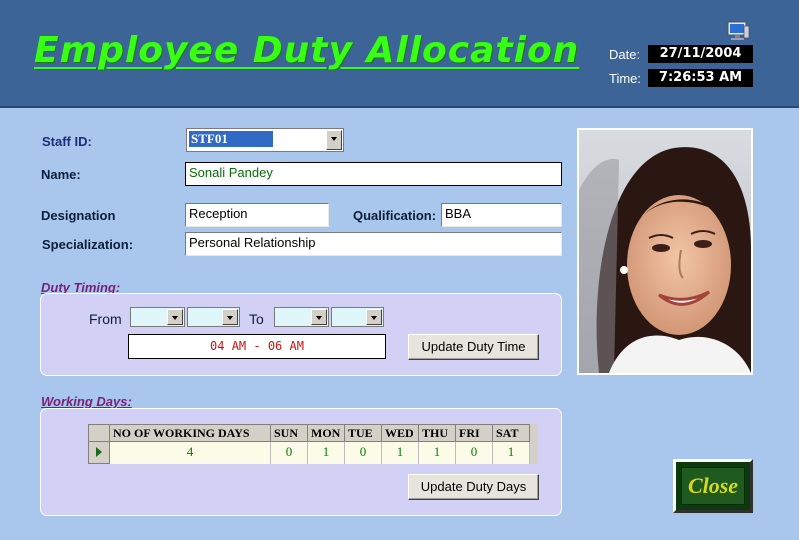  What do you see at coordinates (326, 453) in the screenshot?
I see `grid-cell-mon: 1` at bounding box center [326, 453].